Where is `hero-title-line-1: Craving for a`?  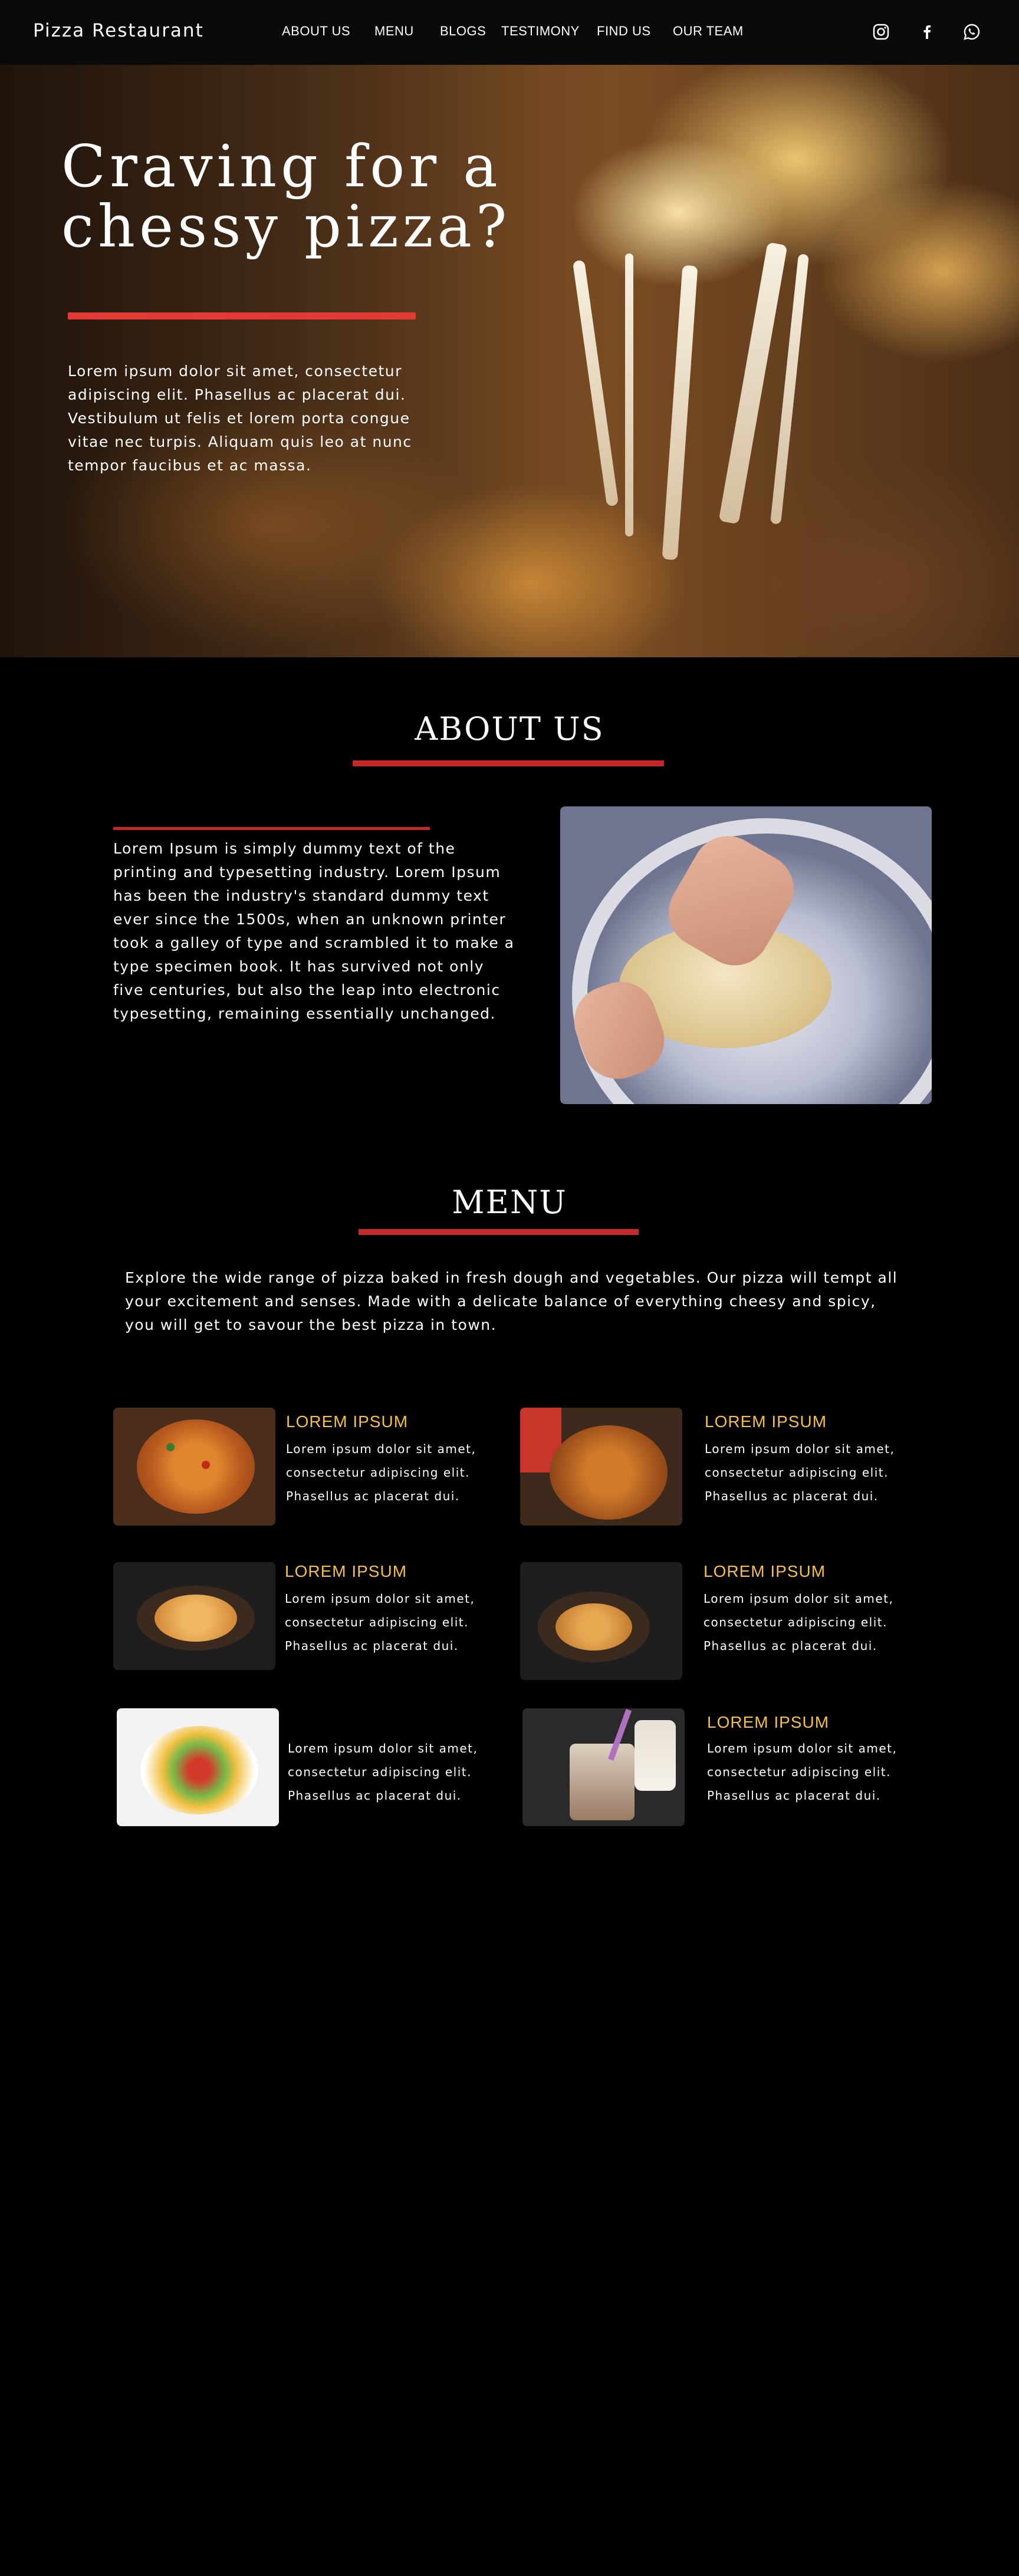 hero-title-line-1: Craving for a is located at coordinates (281, 166).